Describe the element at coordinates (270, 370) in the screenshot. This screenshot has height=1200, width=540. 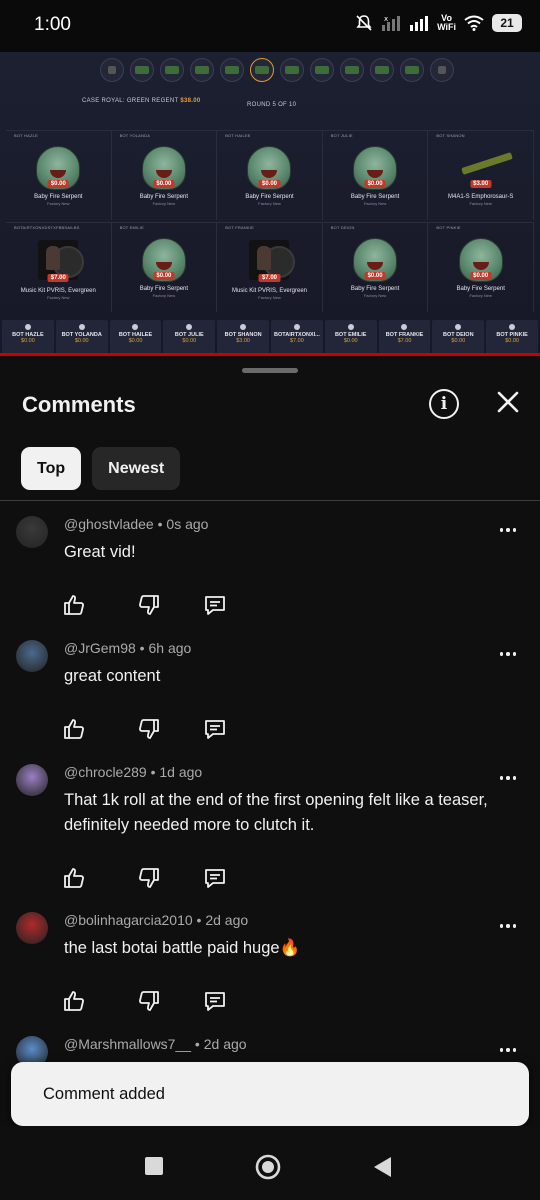
I see `drag-handle` at that location.